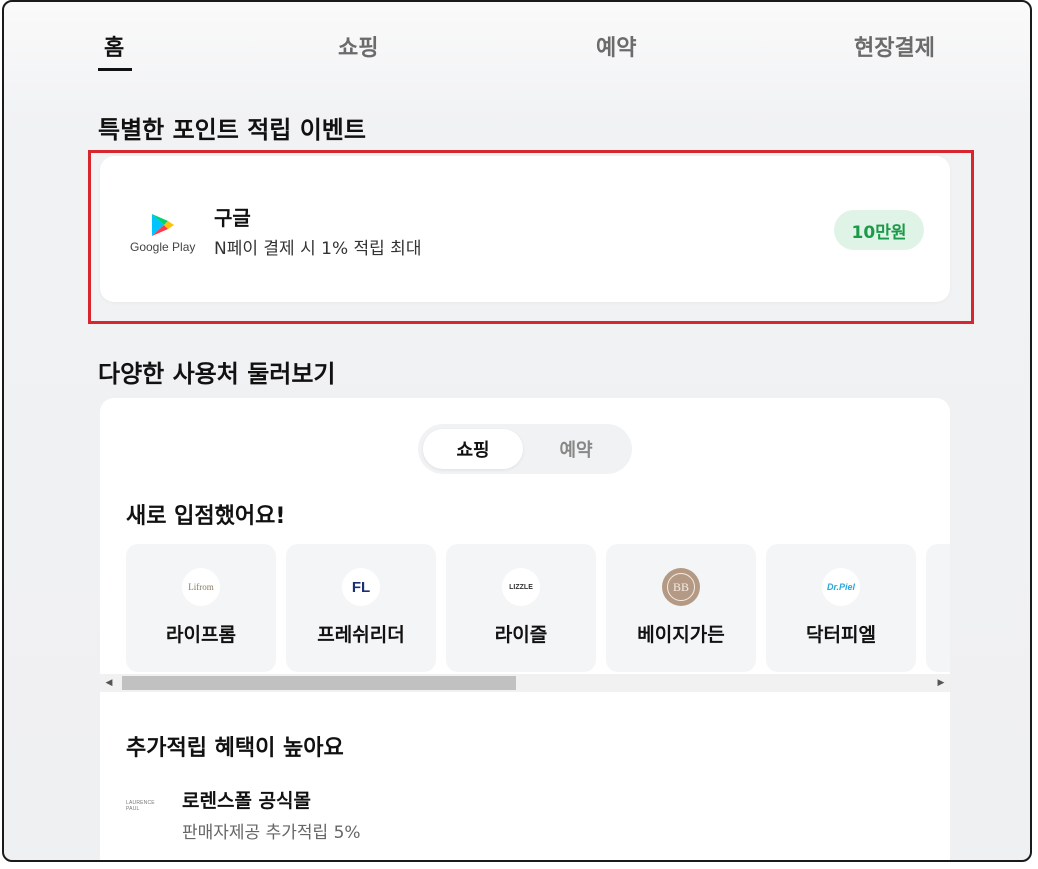 Image resolution: width=1038 pixels, height=869 pixels. Describe the element at coordinates (109, 683) in the screenshot. I see `scroll-left-arrow-icon: ◀` at that location.